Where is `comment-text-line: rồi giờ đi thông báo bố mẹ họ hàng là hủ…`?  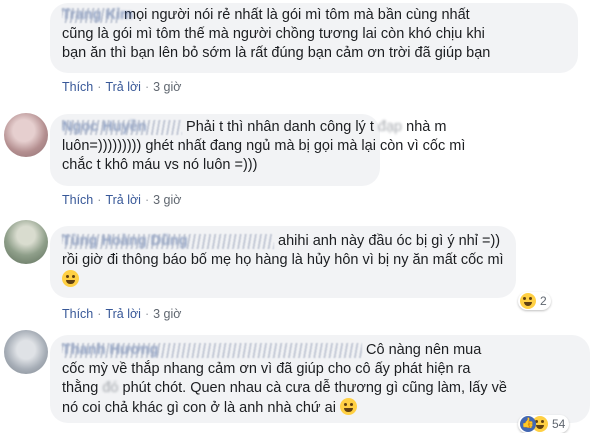 comment-text-line: rồi giờ đi thông báo bố mẹ họ hàng là hủ… is located at coordinates (283, 260).